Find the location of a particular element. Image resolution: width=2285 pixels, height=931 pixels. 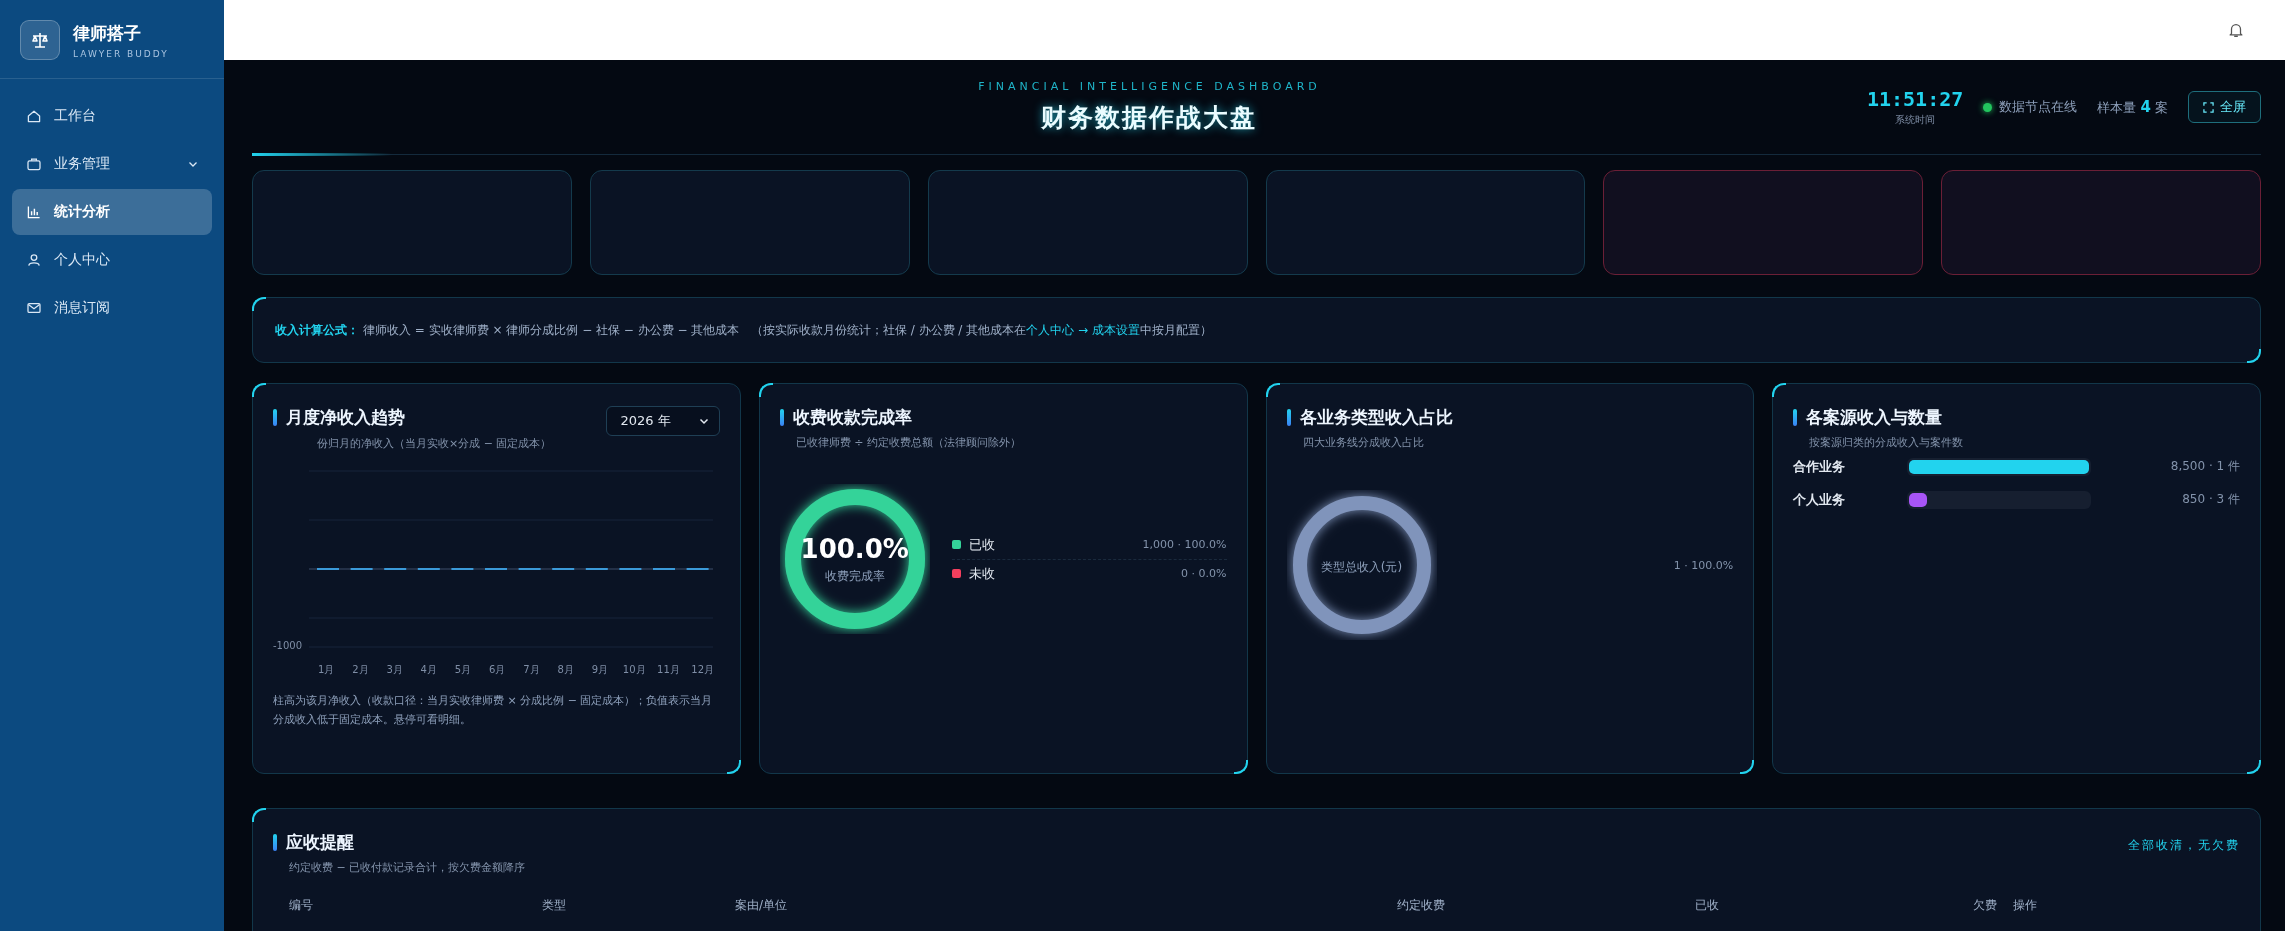

month-label: 8月 is located at coordinates (565, 670).